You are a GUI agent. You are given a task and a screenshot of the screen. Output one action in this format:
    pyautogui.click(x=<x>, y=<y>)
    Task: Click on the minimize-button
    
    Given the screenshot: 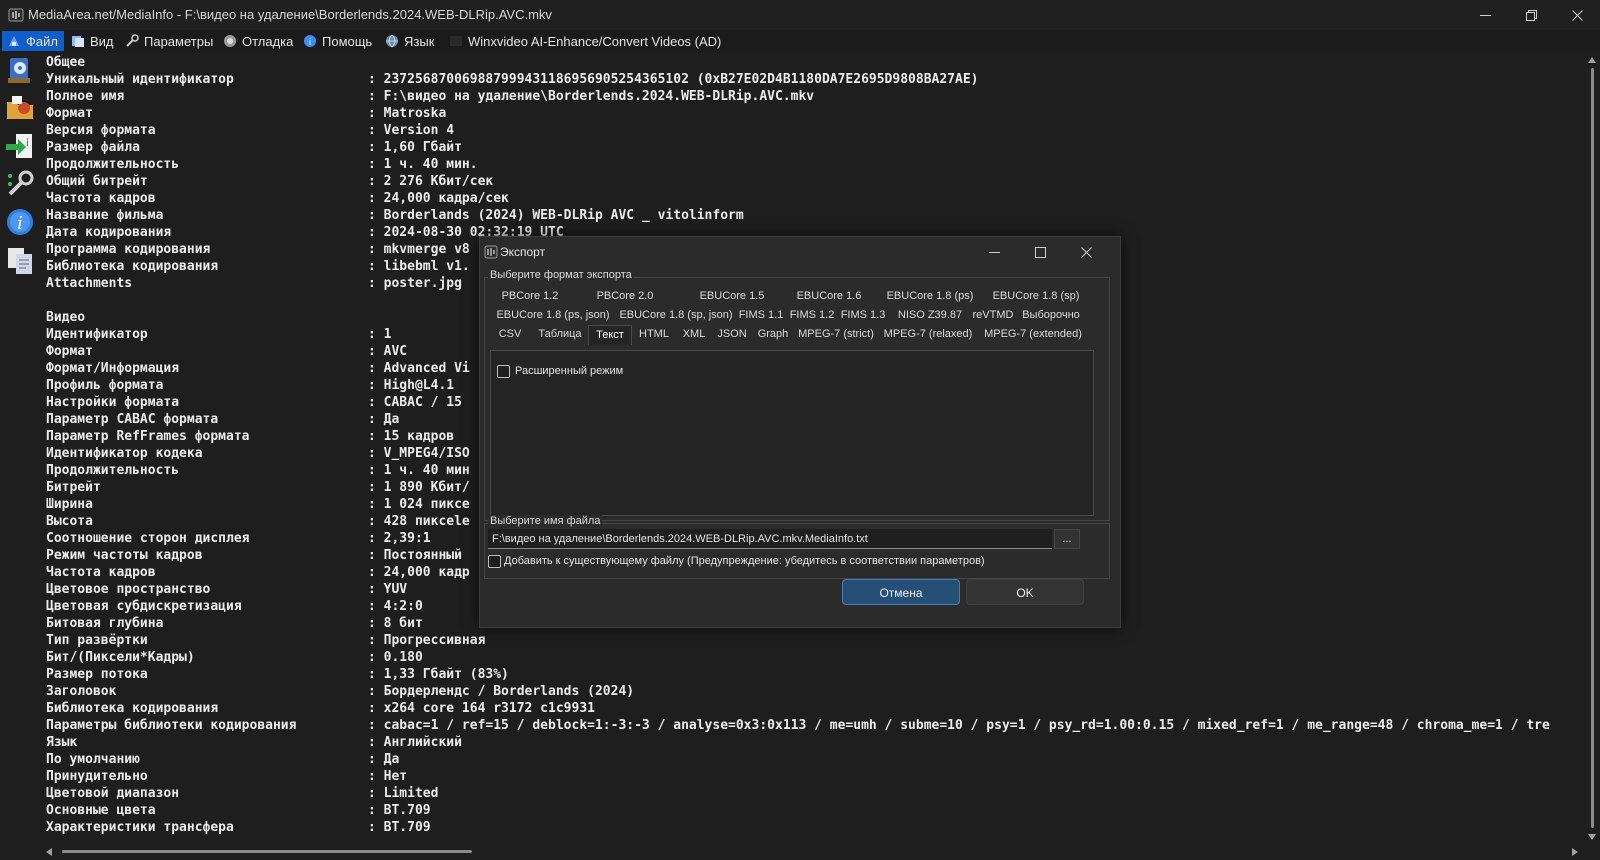 What is the action you would take?
    pyautogui.click(x=1485, y=15)
    